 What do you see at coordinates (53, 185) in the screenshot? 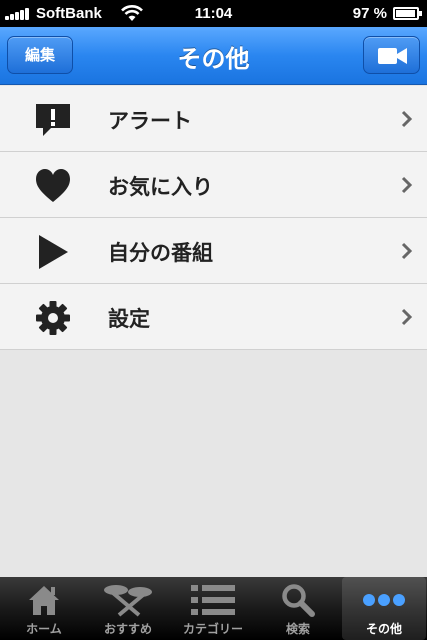
I see `heart-icon` at bounding box center [53, 185].